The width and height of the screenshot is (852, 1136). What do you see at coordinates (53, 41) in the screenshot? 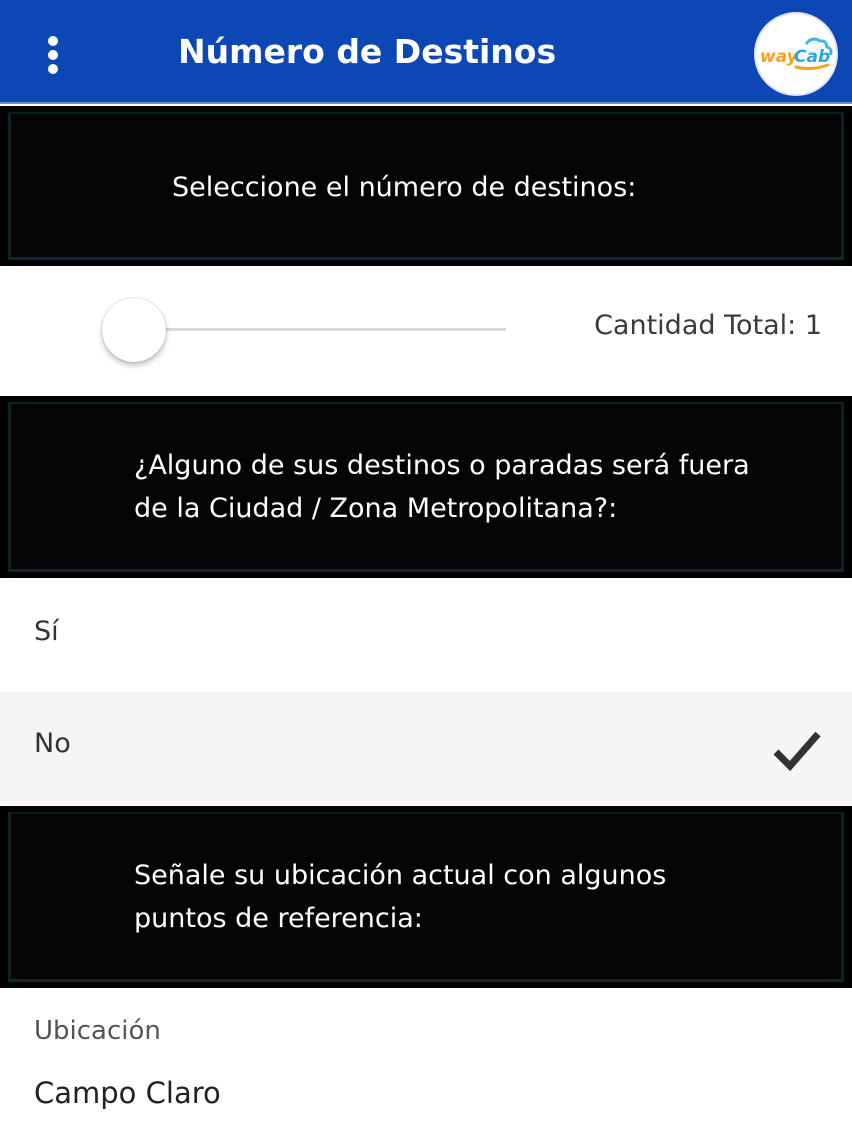
I see `more-vert-icon` at bounding box center [53, 41].